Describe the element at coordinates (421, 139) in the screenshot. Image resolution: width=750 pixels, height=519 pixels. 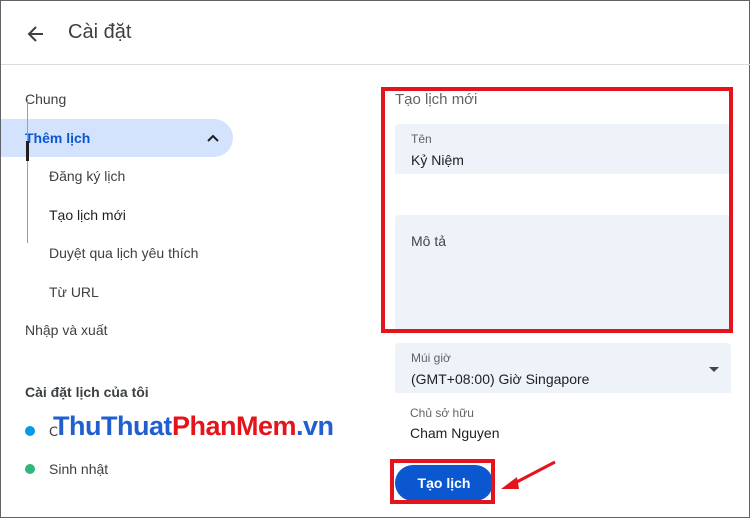
I see `name-field-label: Tên` at that location.